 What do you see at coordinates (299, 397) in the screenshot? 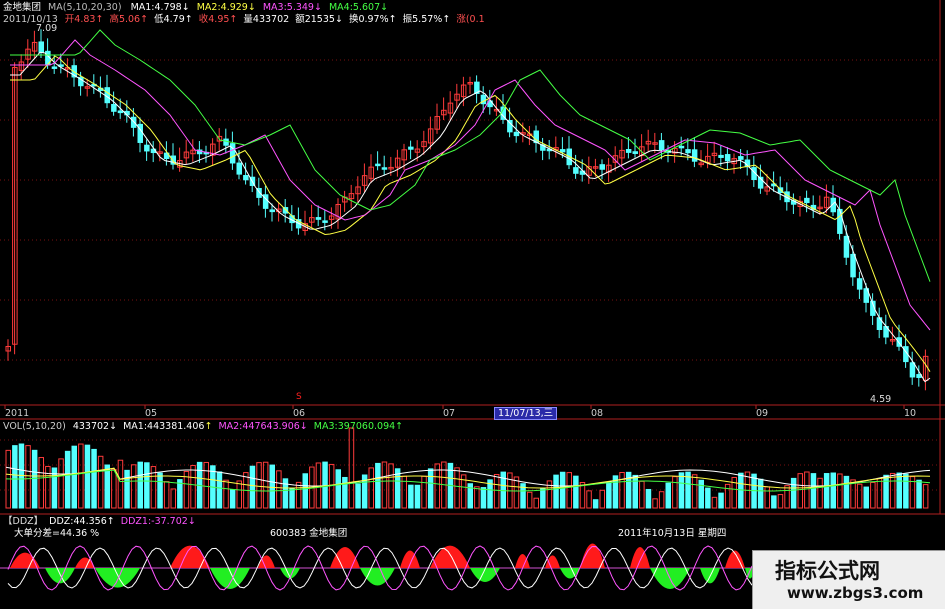
I see `split-marker: S` at bounding box center [299, 397].